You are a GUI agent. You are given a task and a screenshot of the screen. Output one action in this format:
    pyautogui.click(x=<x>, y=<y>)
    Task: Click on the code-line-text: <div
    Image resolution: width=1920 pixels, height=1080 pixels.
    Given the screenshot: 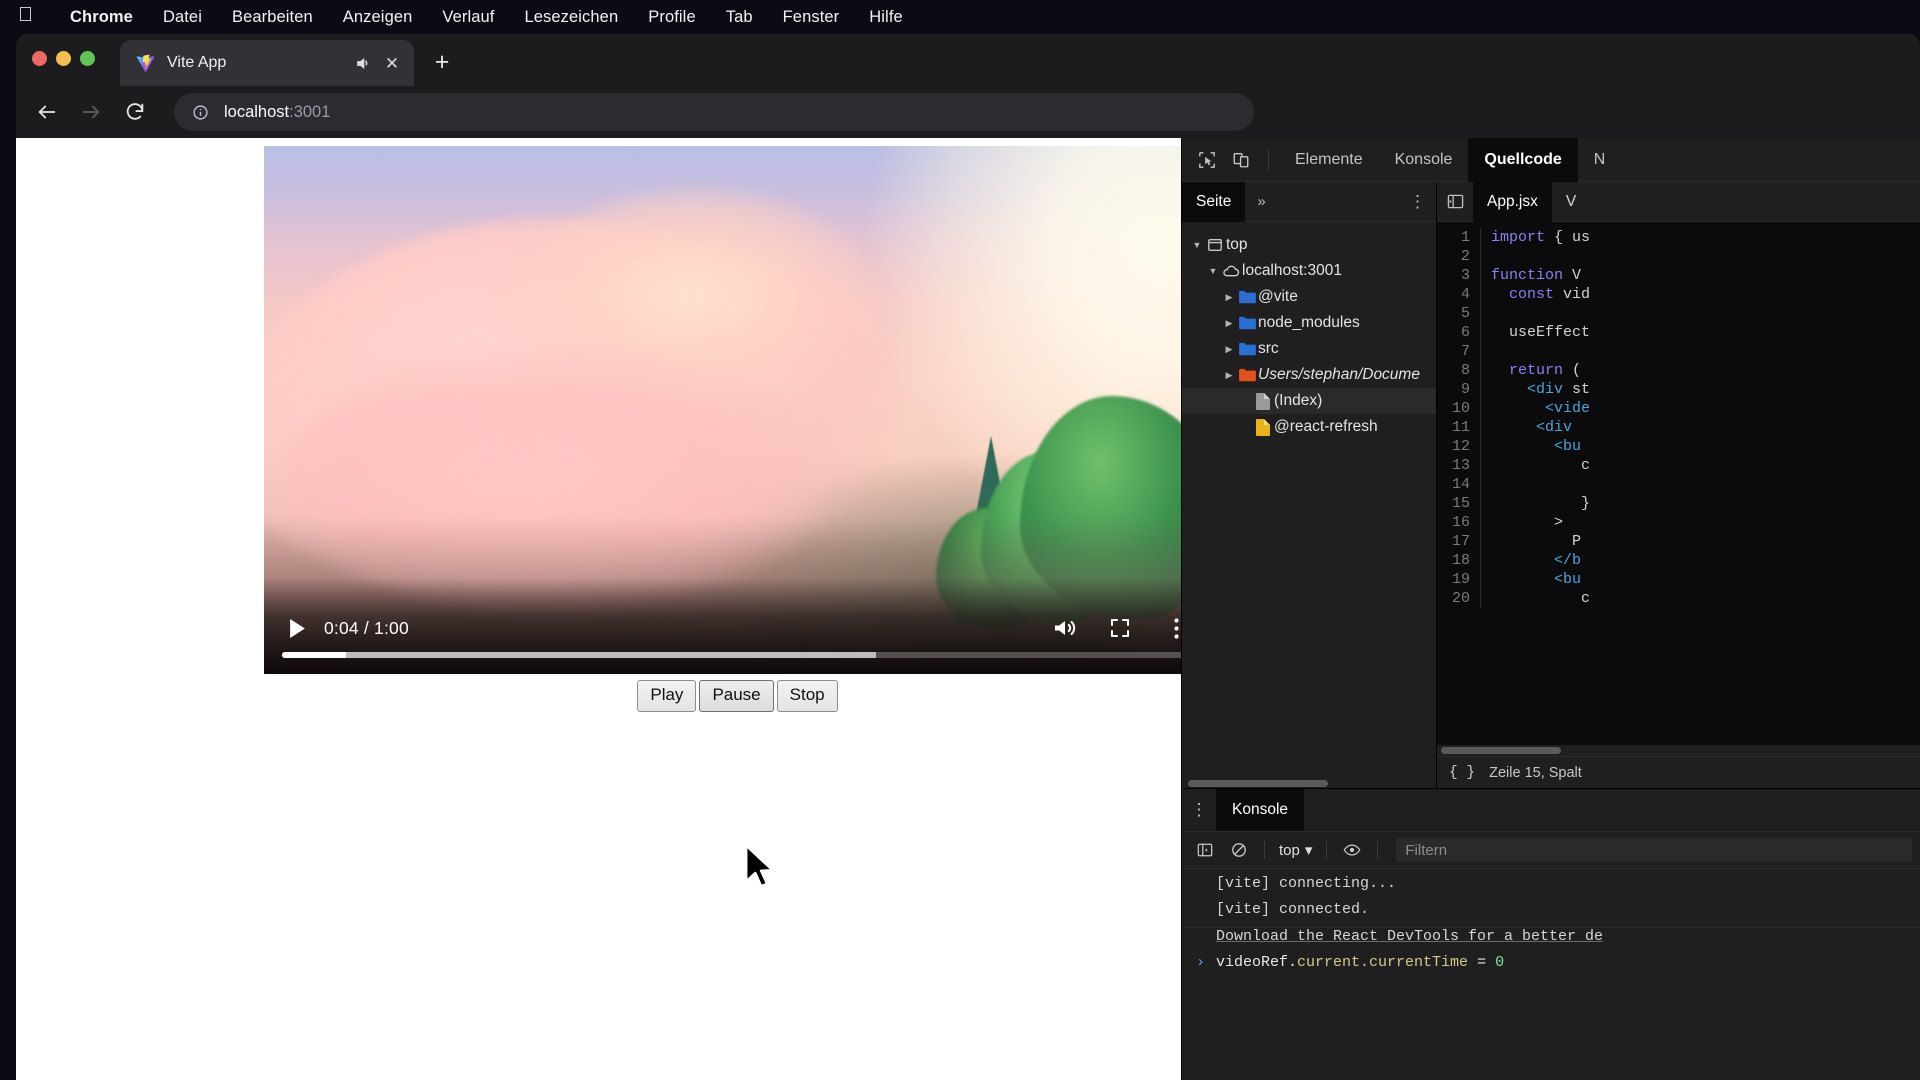 What is the action you would take?
    pyautogui.click(x=1536, y=427)
    